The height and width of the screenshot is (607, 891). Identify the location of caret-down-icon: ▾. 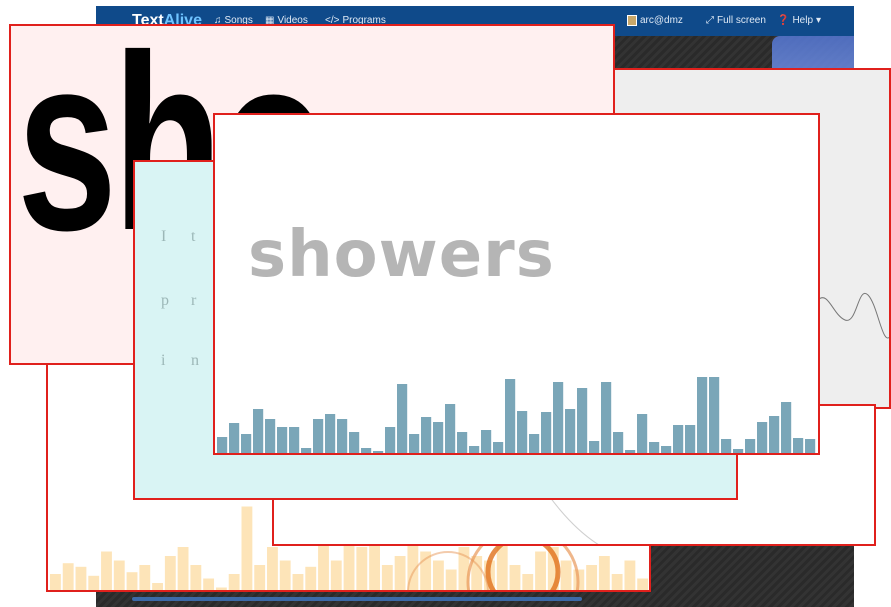
(819, 20).